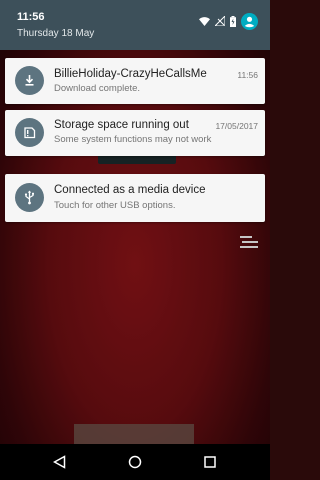 The height and width of the screenshot is (480, 320). Describe the element at coordinates (29, 197) in the screenshot. I see `usb-icon` at that location.